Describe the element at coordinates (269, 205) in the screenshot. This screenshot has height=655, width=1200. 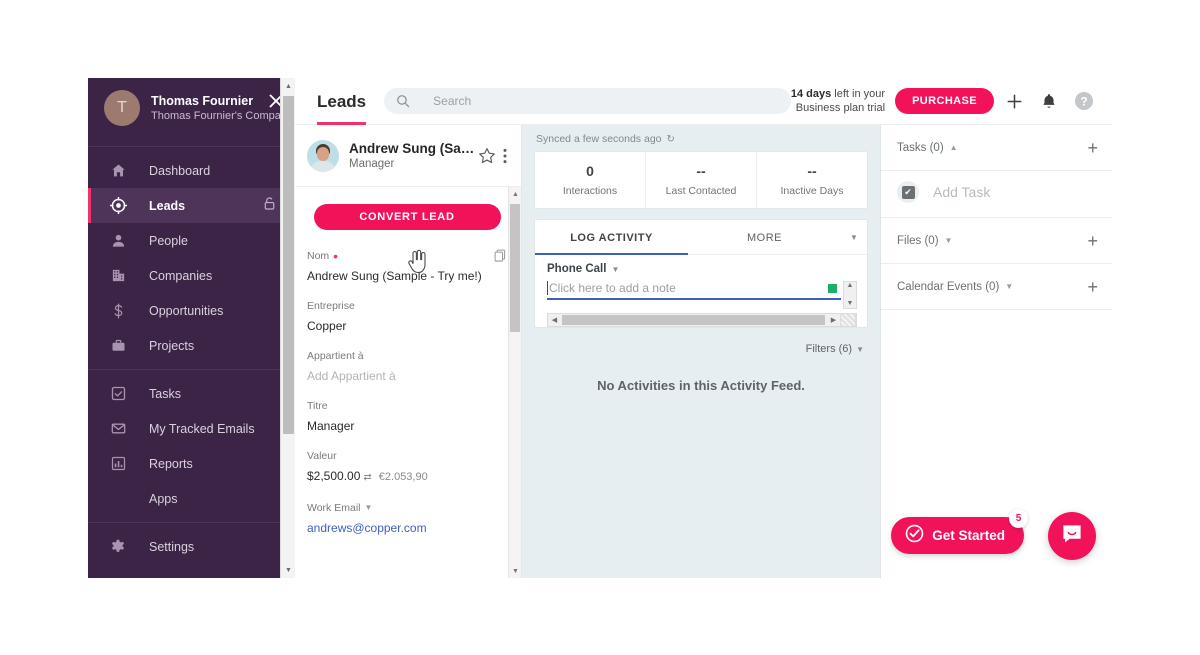
I see `lock-icon` at that location.